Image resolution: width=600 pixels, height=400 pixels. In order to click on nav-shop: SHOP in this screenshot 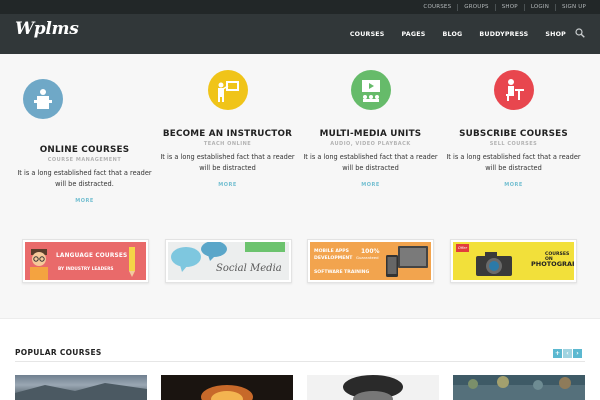, I will do `click(555, 34)`.